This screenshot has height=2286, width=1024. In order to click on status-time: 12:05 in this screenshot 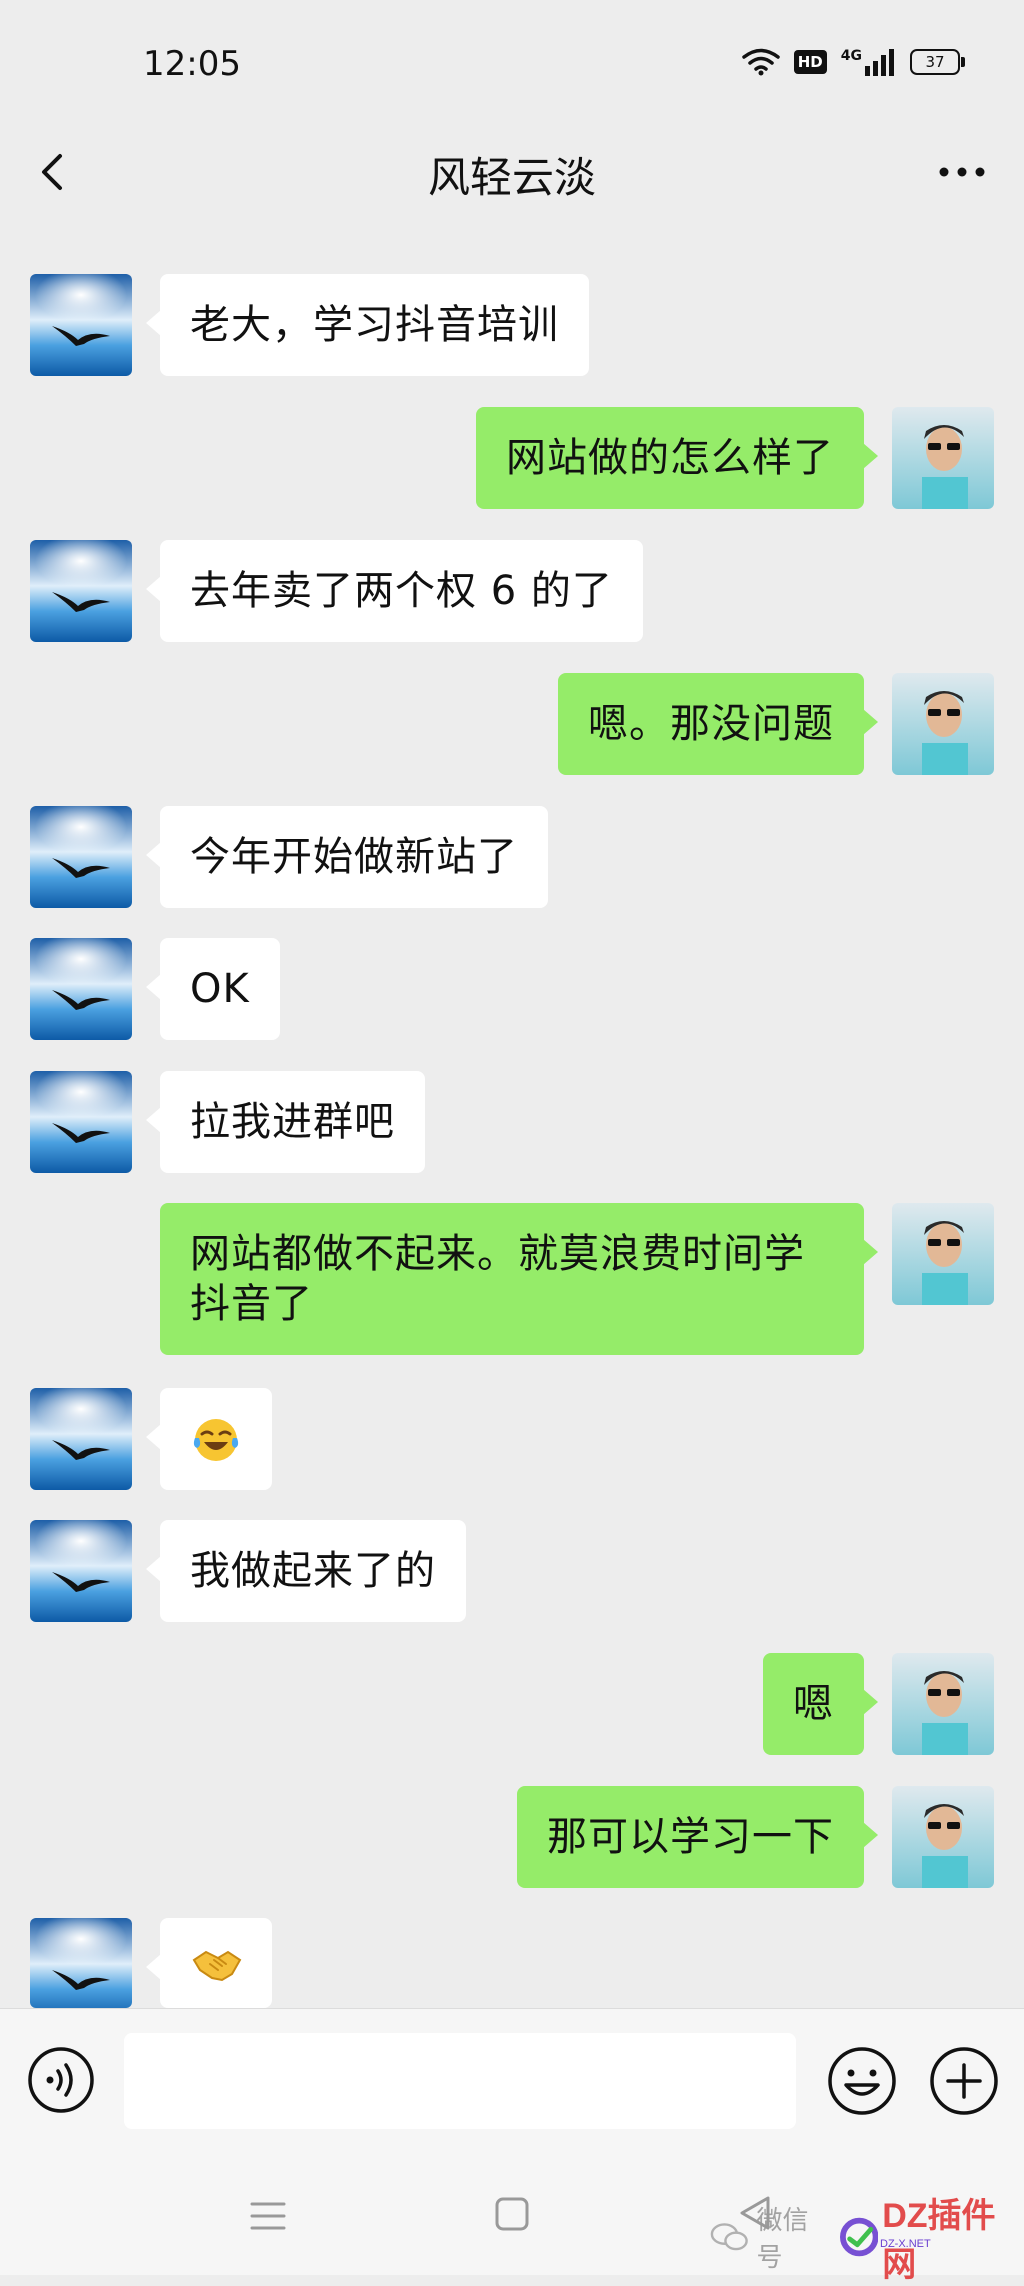, I will do `click(192, 64)`.